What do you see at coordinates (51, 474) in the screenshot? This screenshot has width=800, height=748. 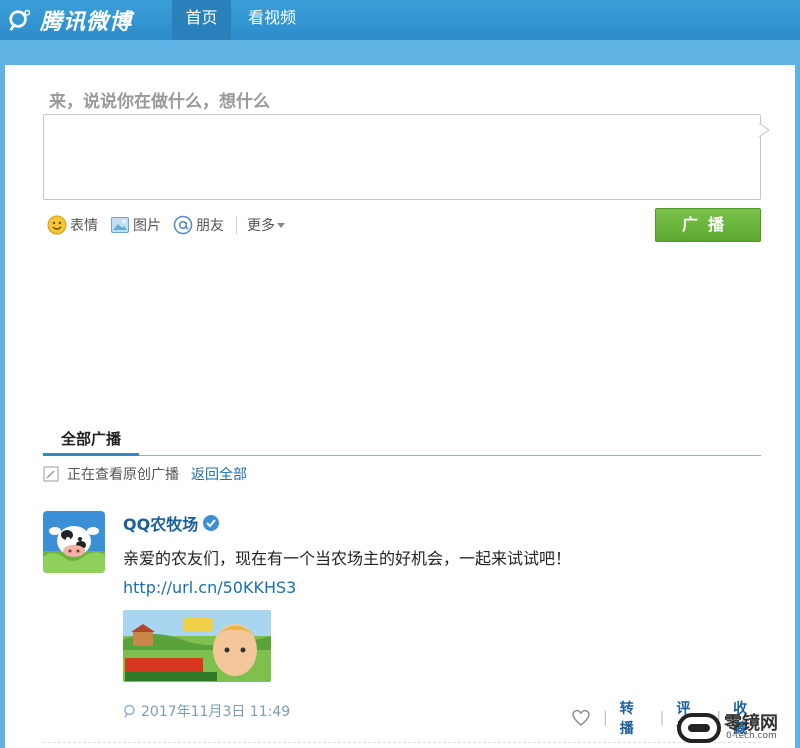 I see `pencil-icon` at bounding box center [51, 474].